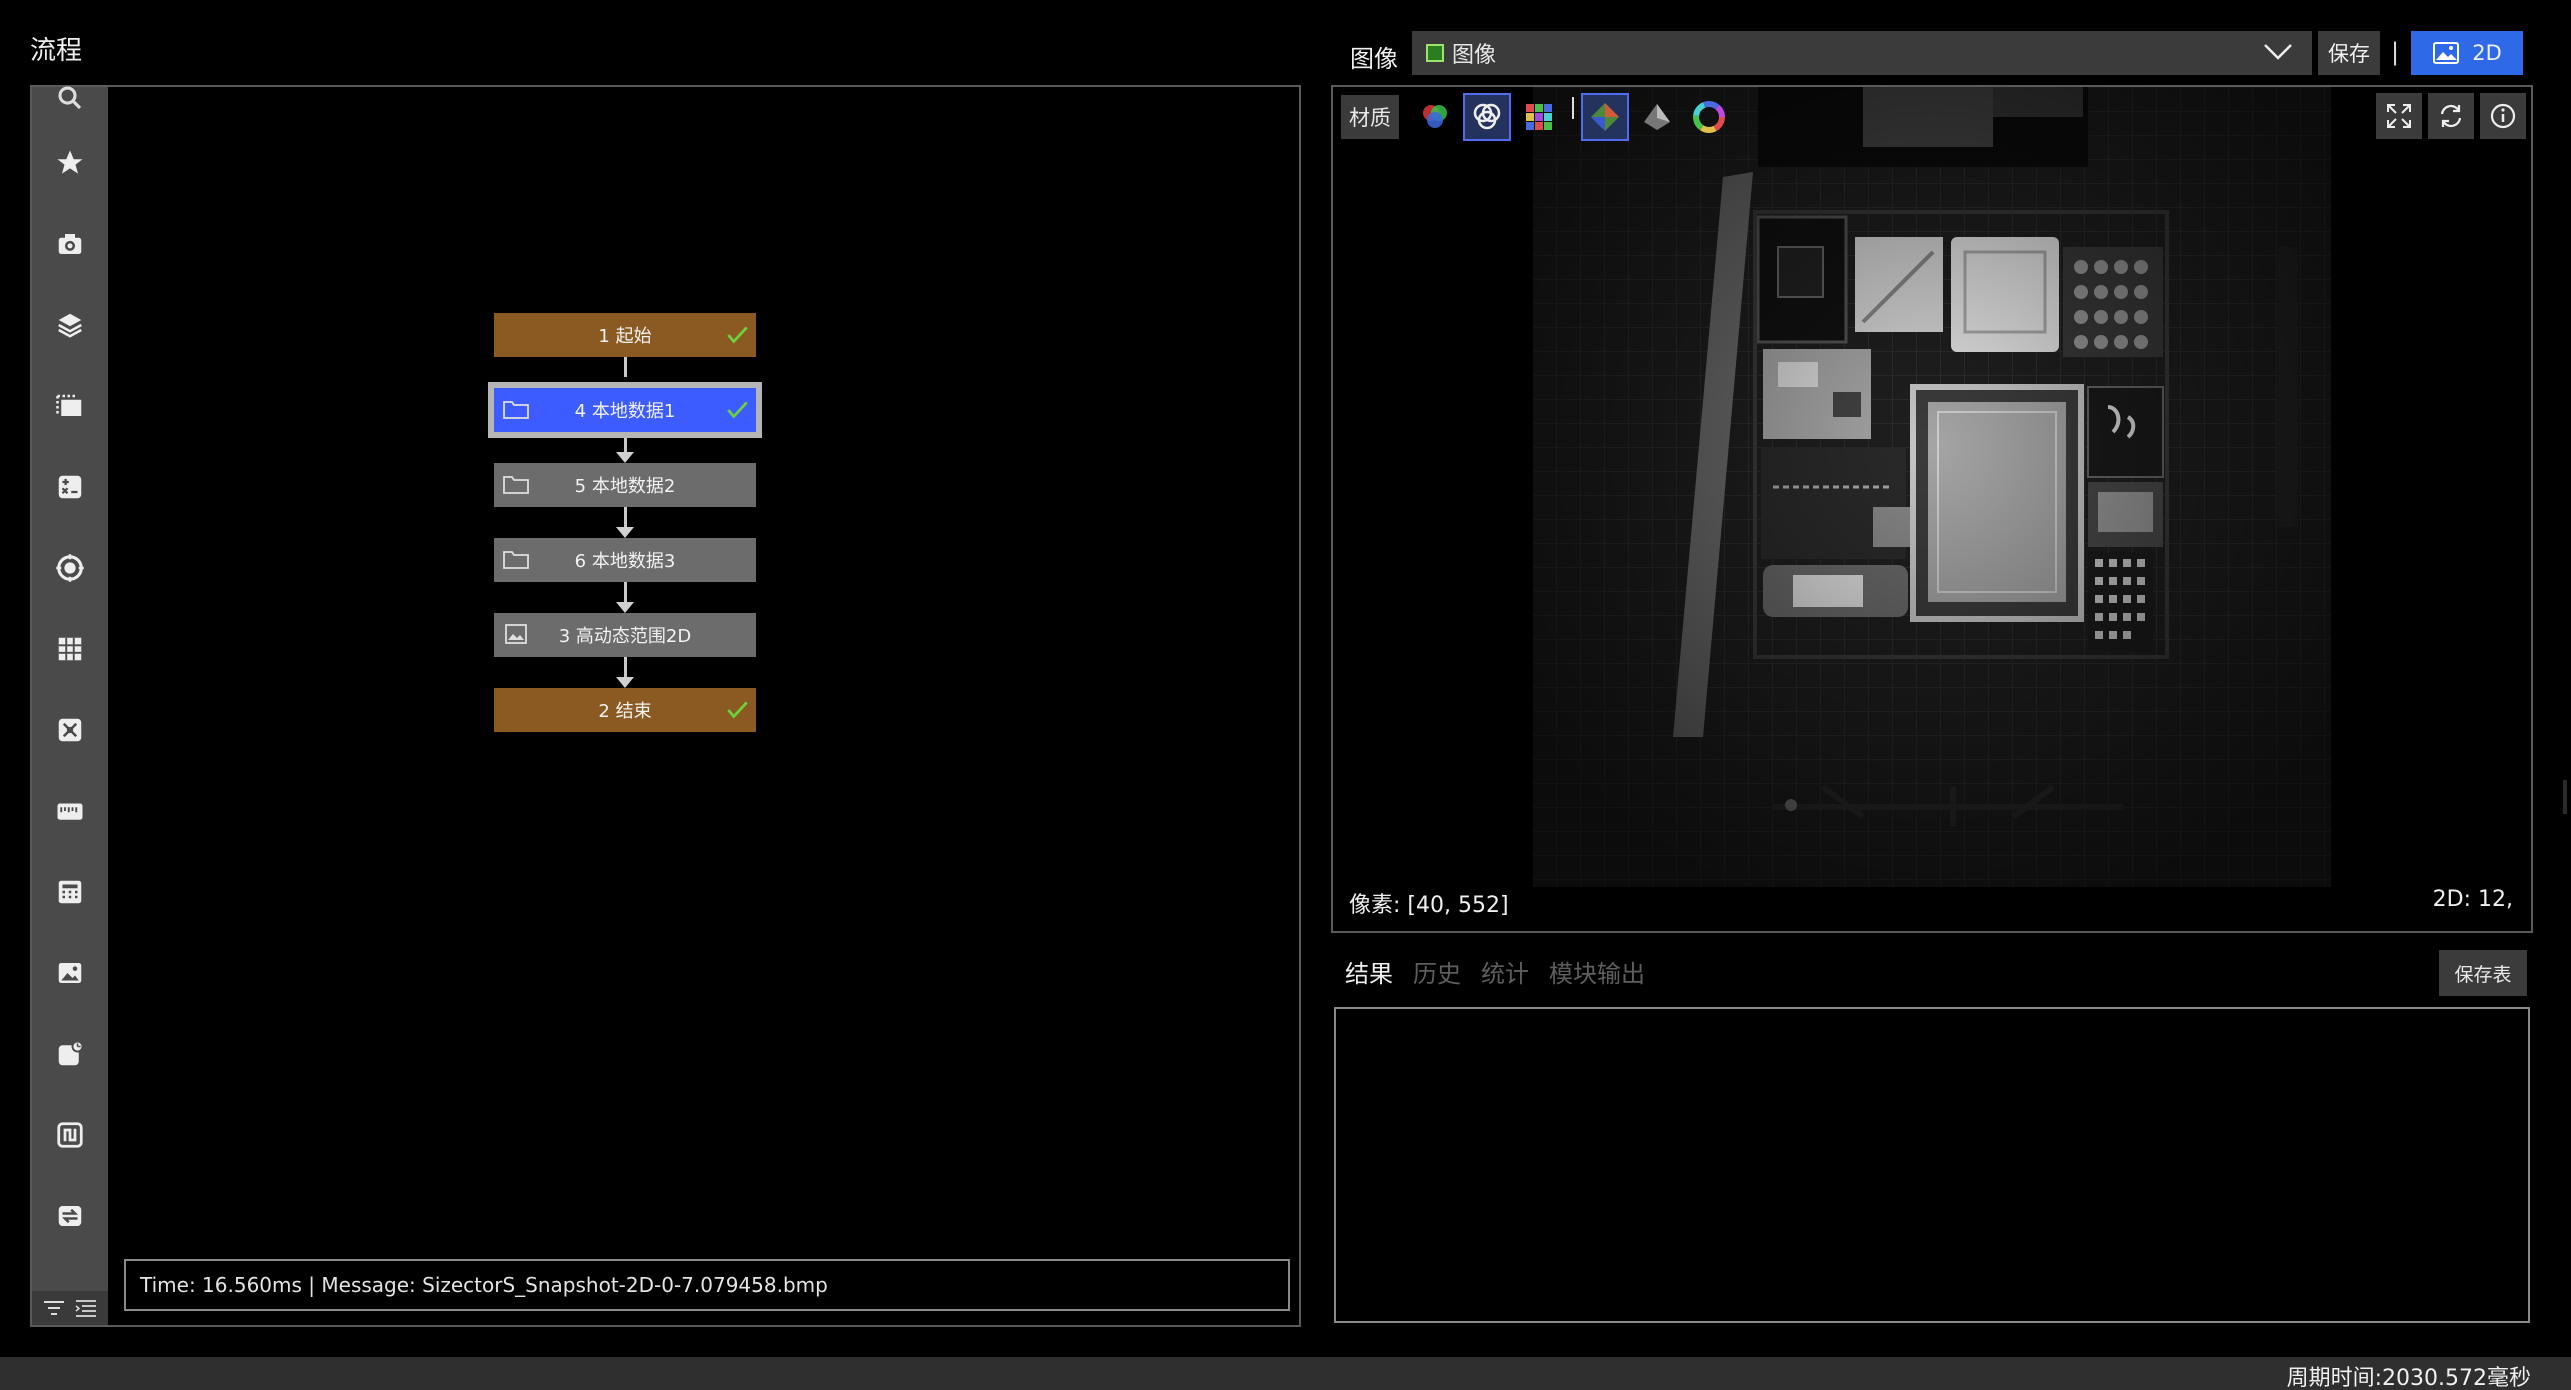  I want to click on flow-node-local-data-3: 6 本地数据3, so click(625, 560).